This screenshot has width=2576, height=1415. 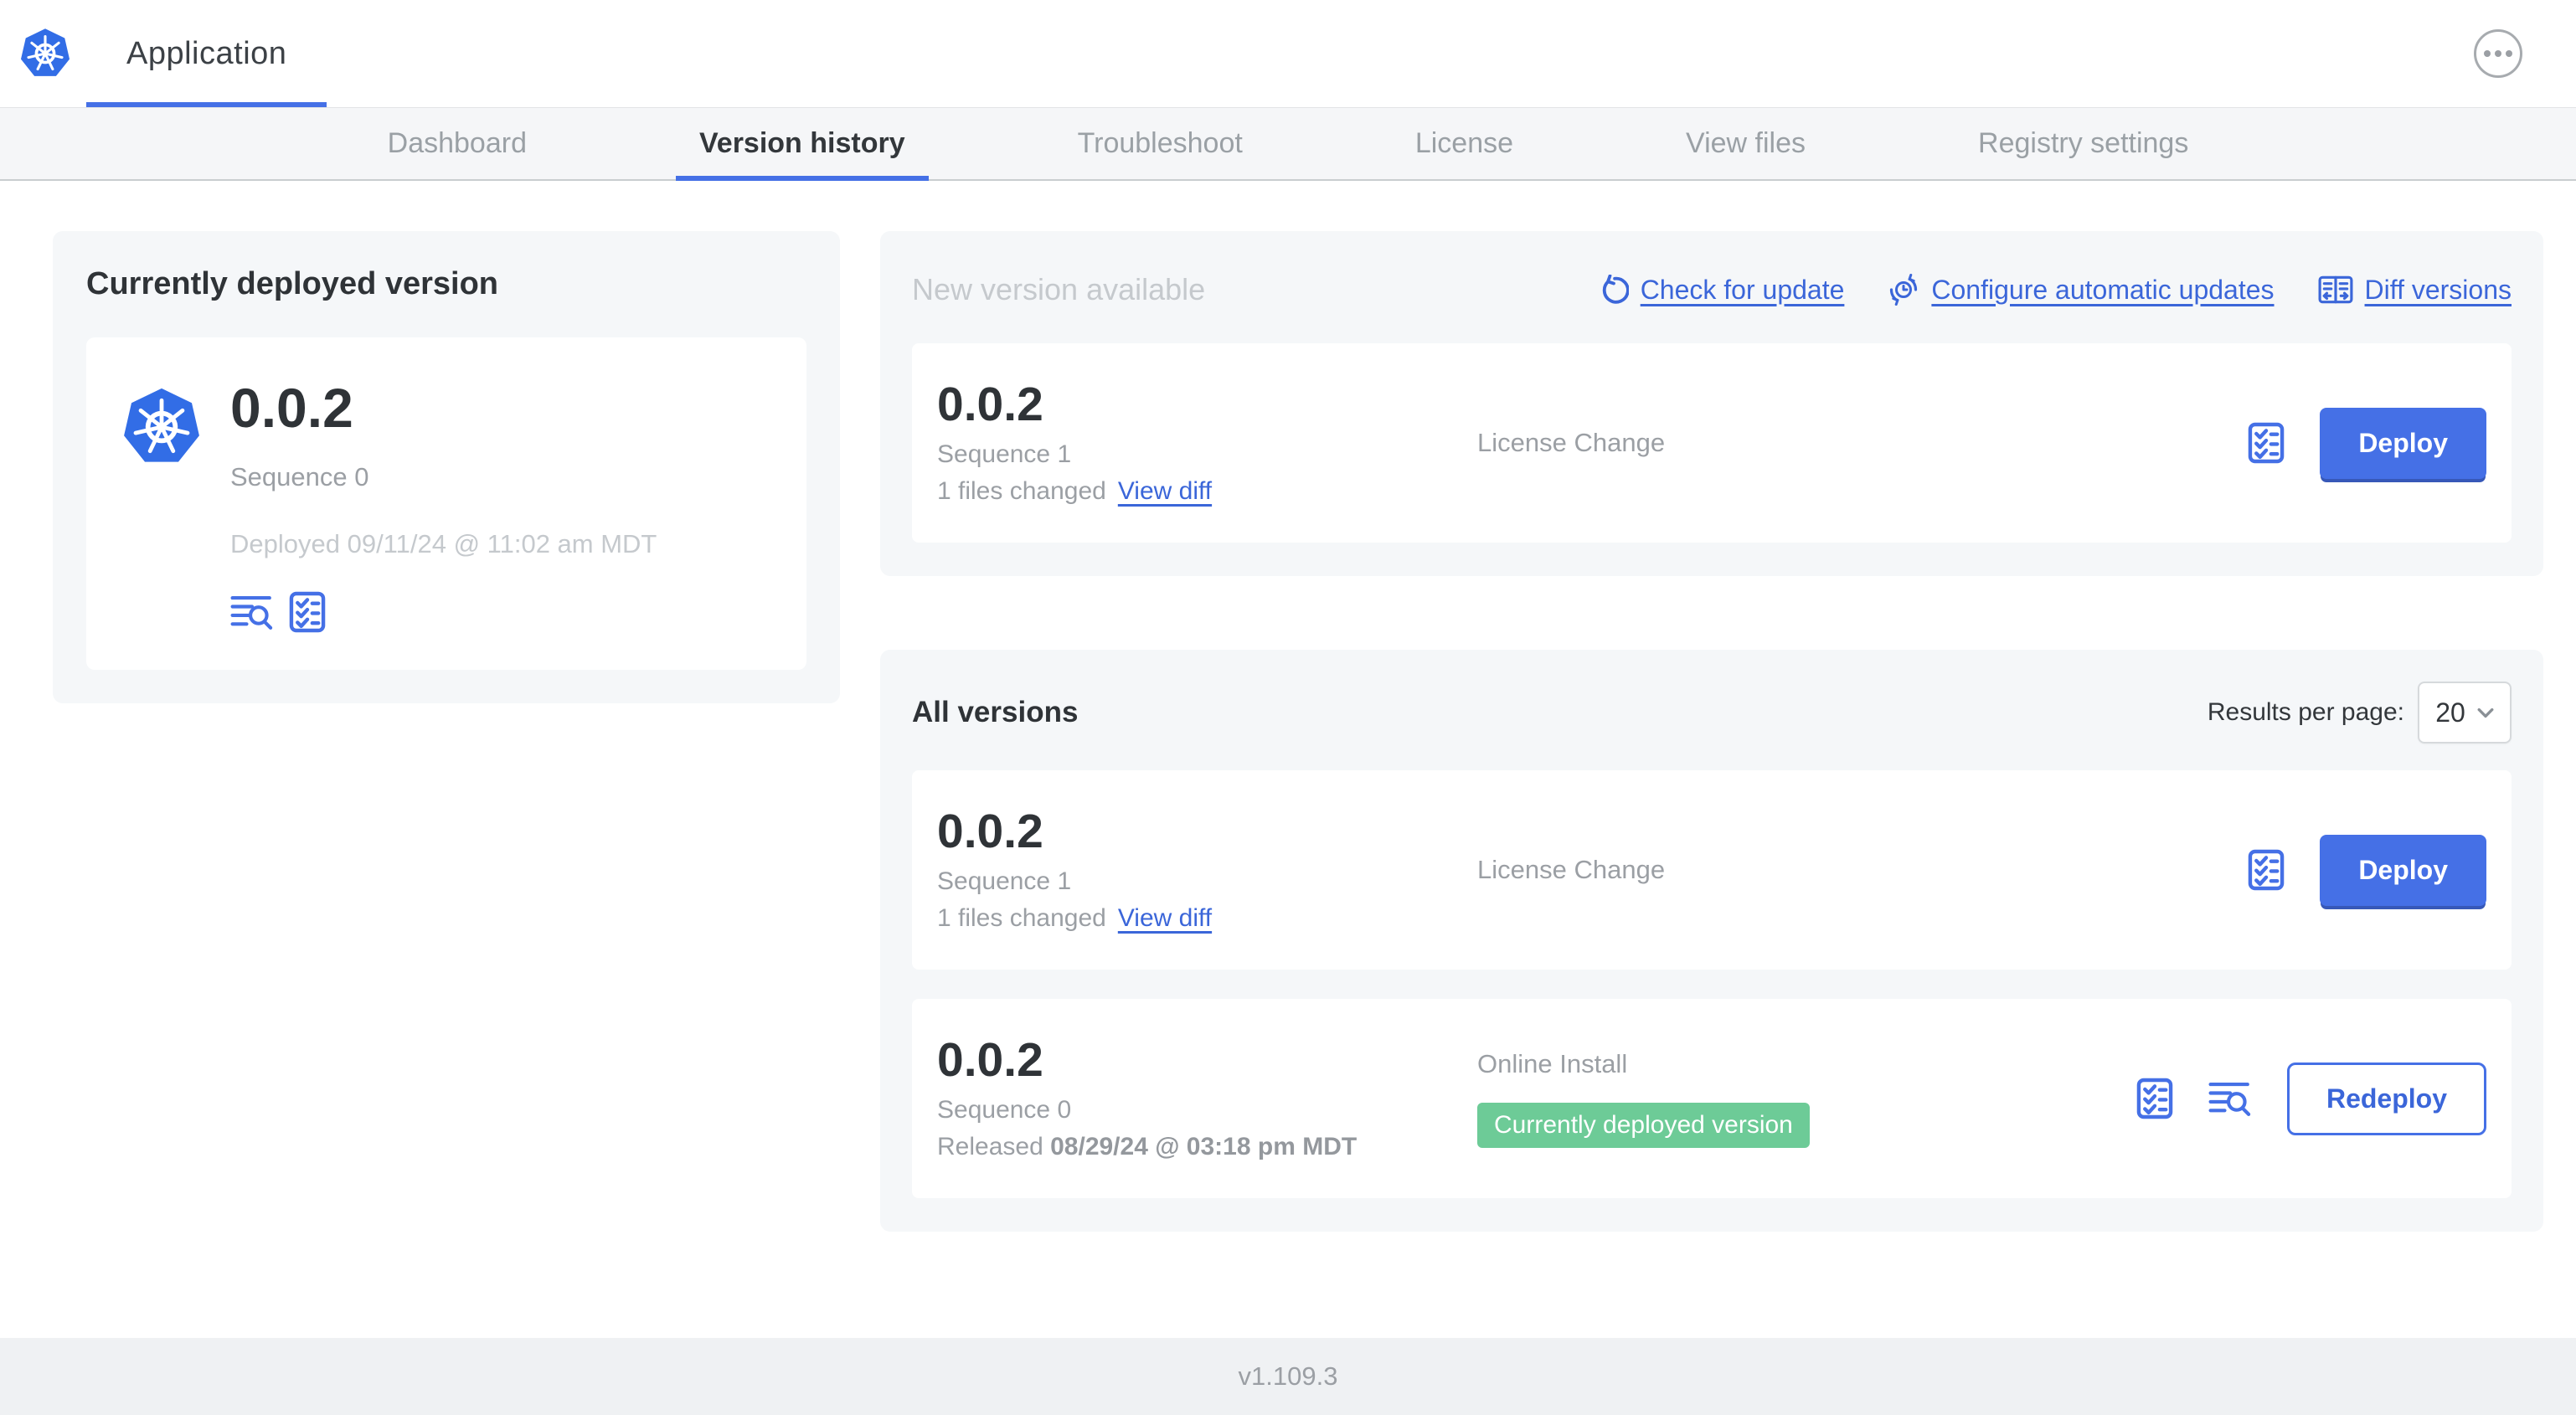 I want to click on version-sequence: Sequence 0, so click(x=1004, y=1109).